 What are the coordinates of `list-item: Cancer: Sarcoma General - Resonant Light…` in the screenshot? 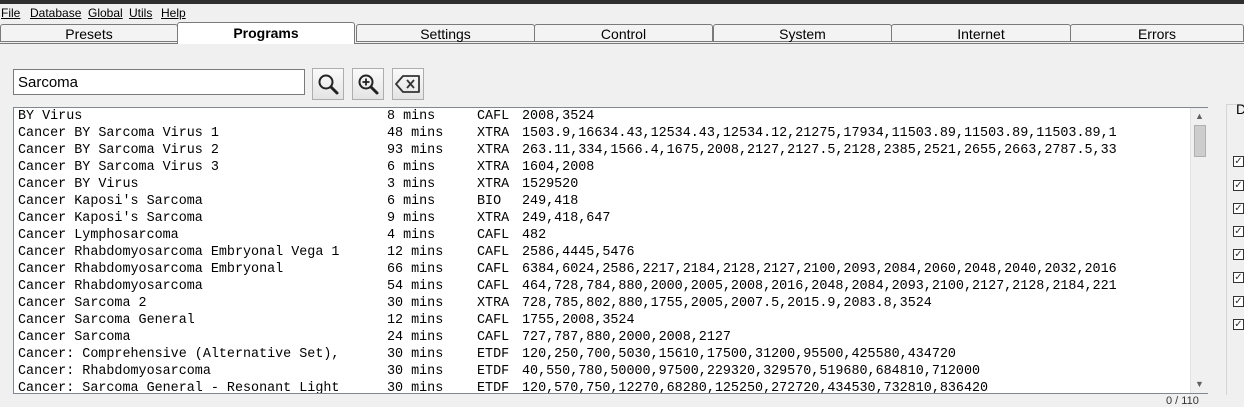 It's located at (610, 387).